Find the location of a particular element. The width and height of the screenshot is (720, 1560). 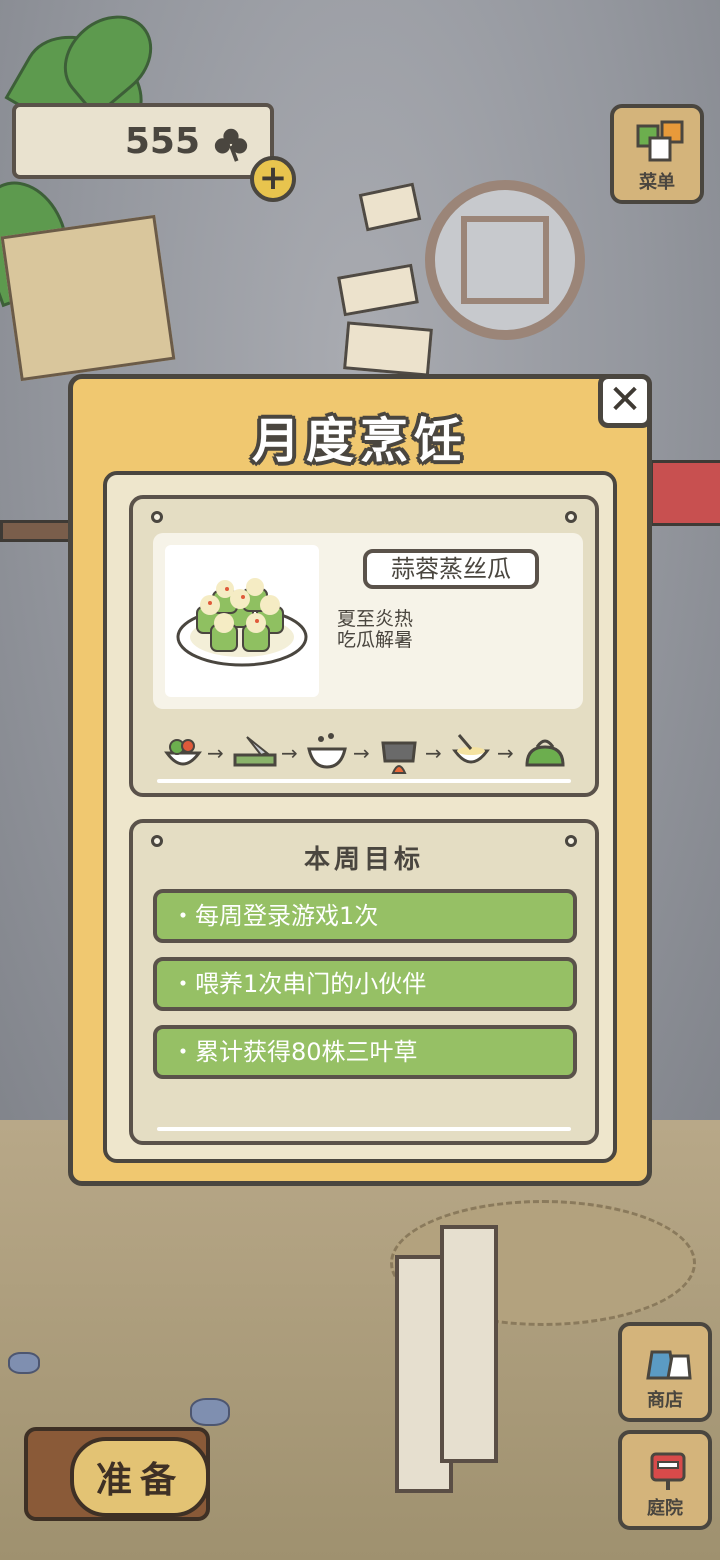

close-icon: ✕ is located at coordinates (625, 400).